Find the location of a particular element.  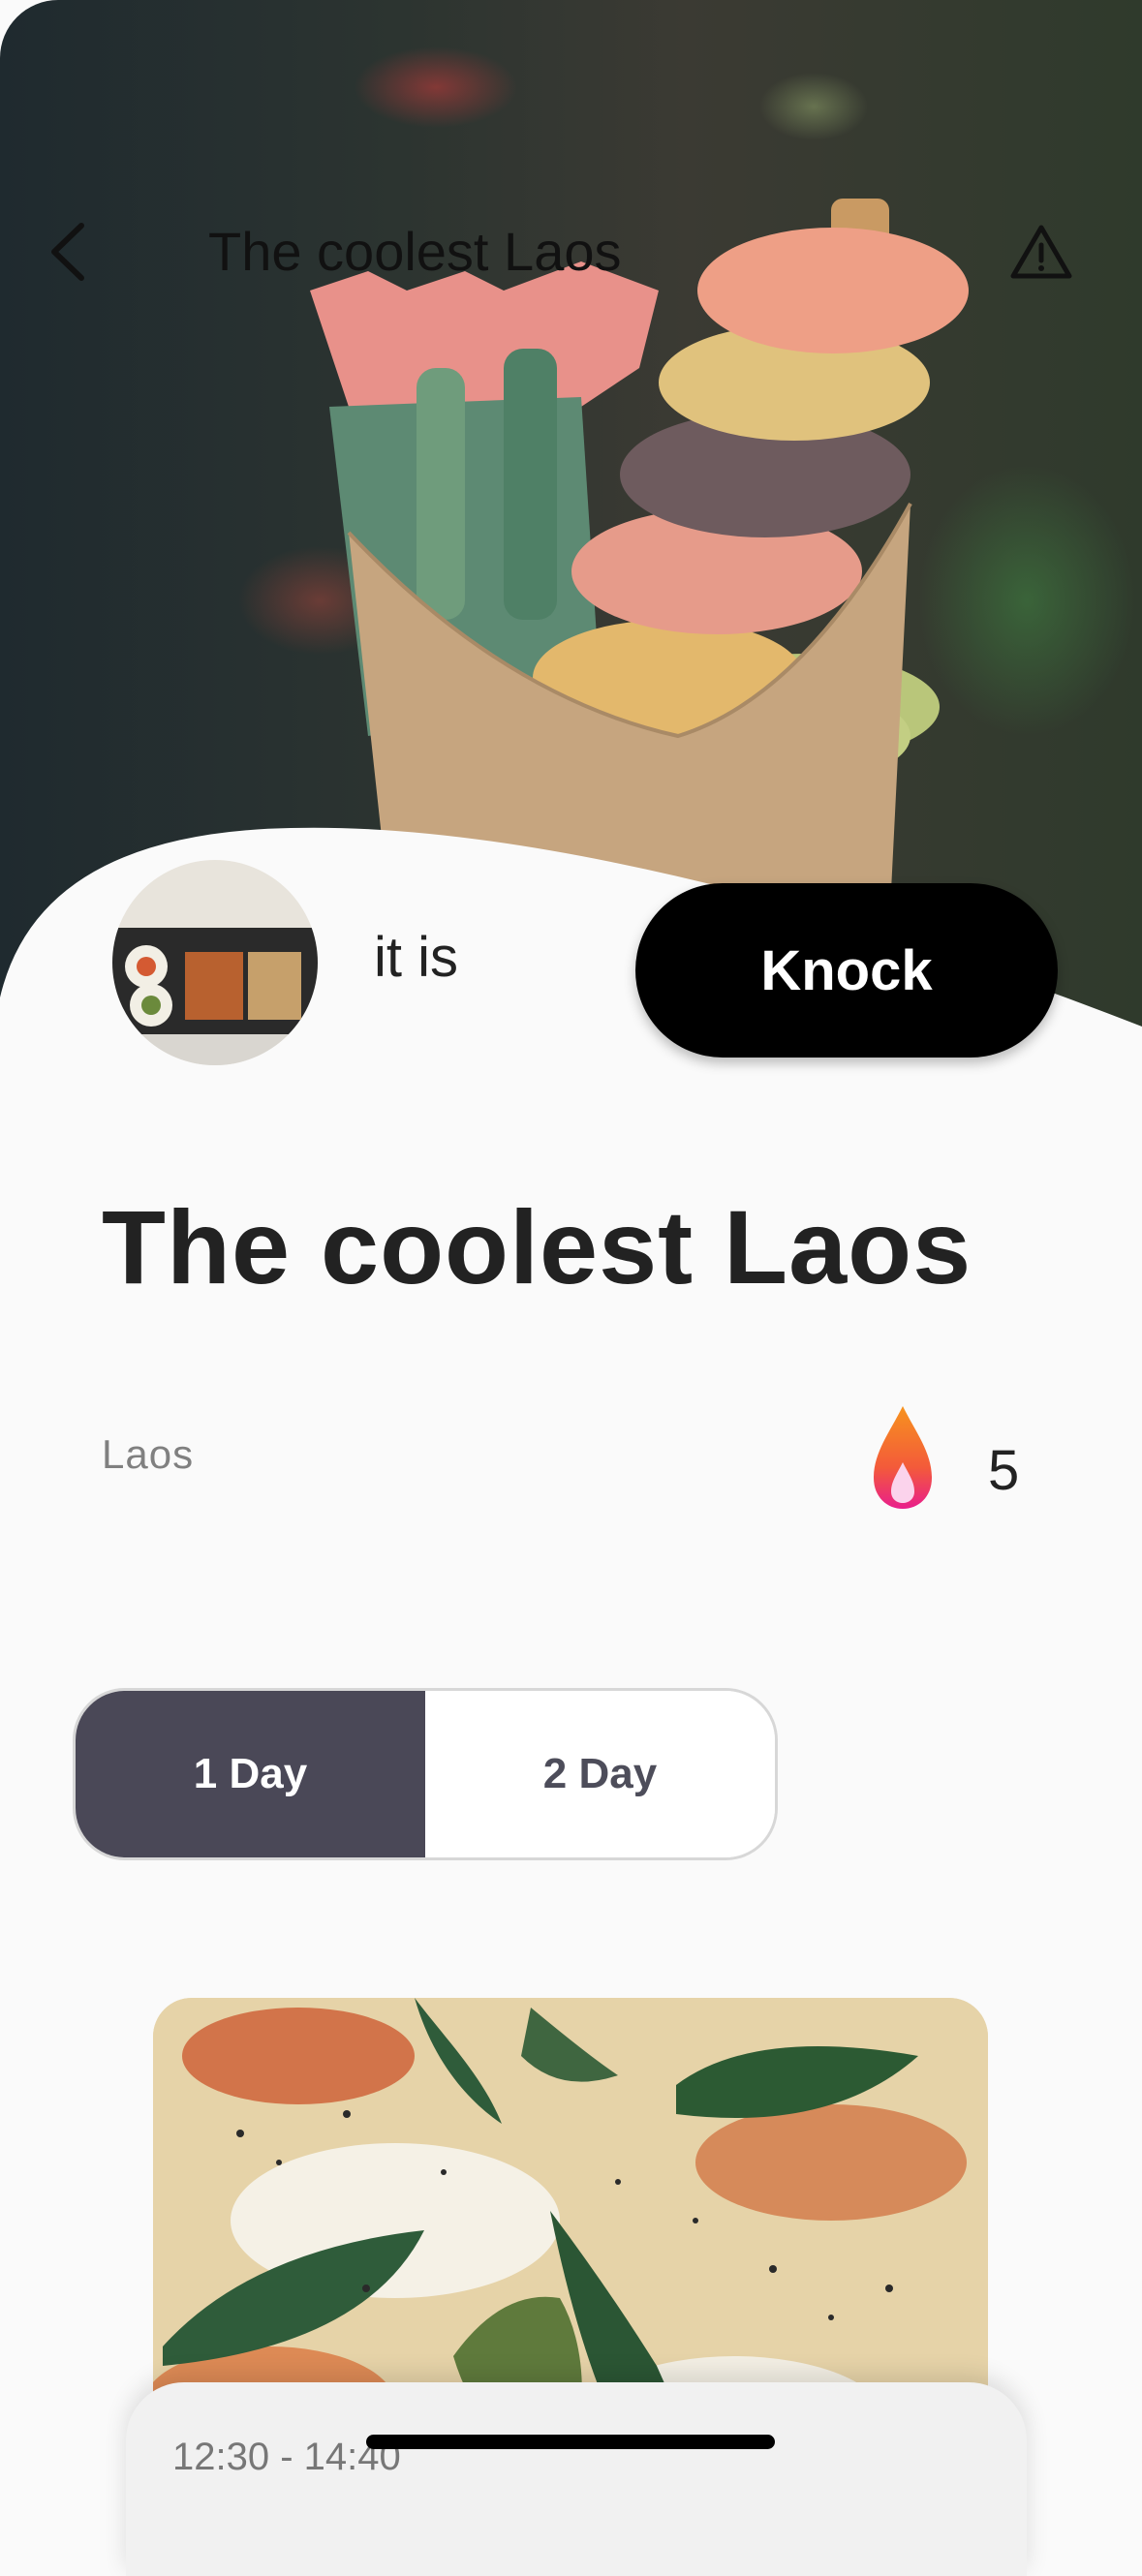

day-tabs: 1 Day 2 Day is located at coordinates (425, 1774).